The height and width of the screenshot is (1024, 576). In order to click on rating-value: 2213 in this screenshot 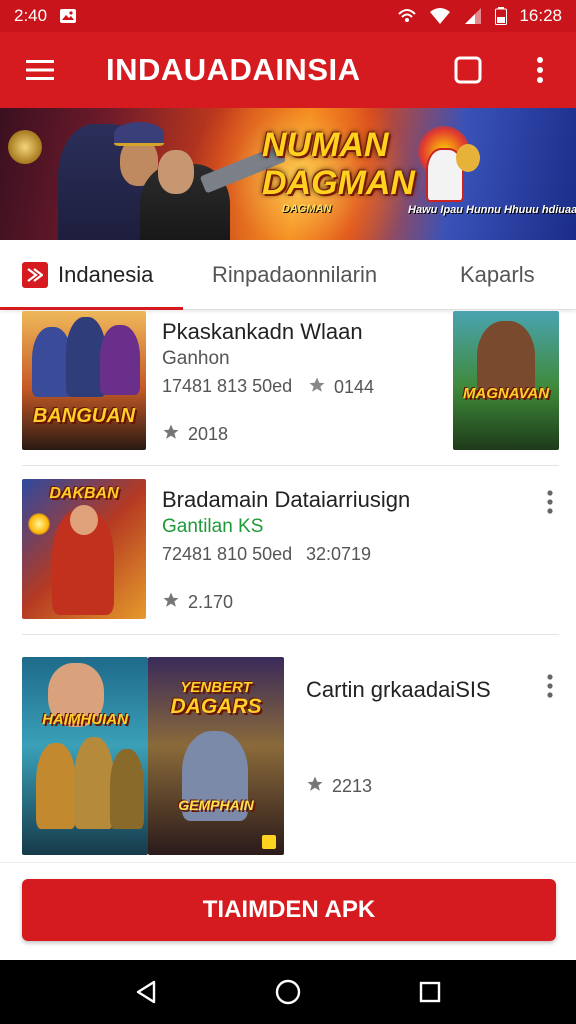, I will do `click(352, 786)`.